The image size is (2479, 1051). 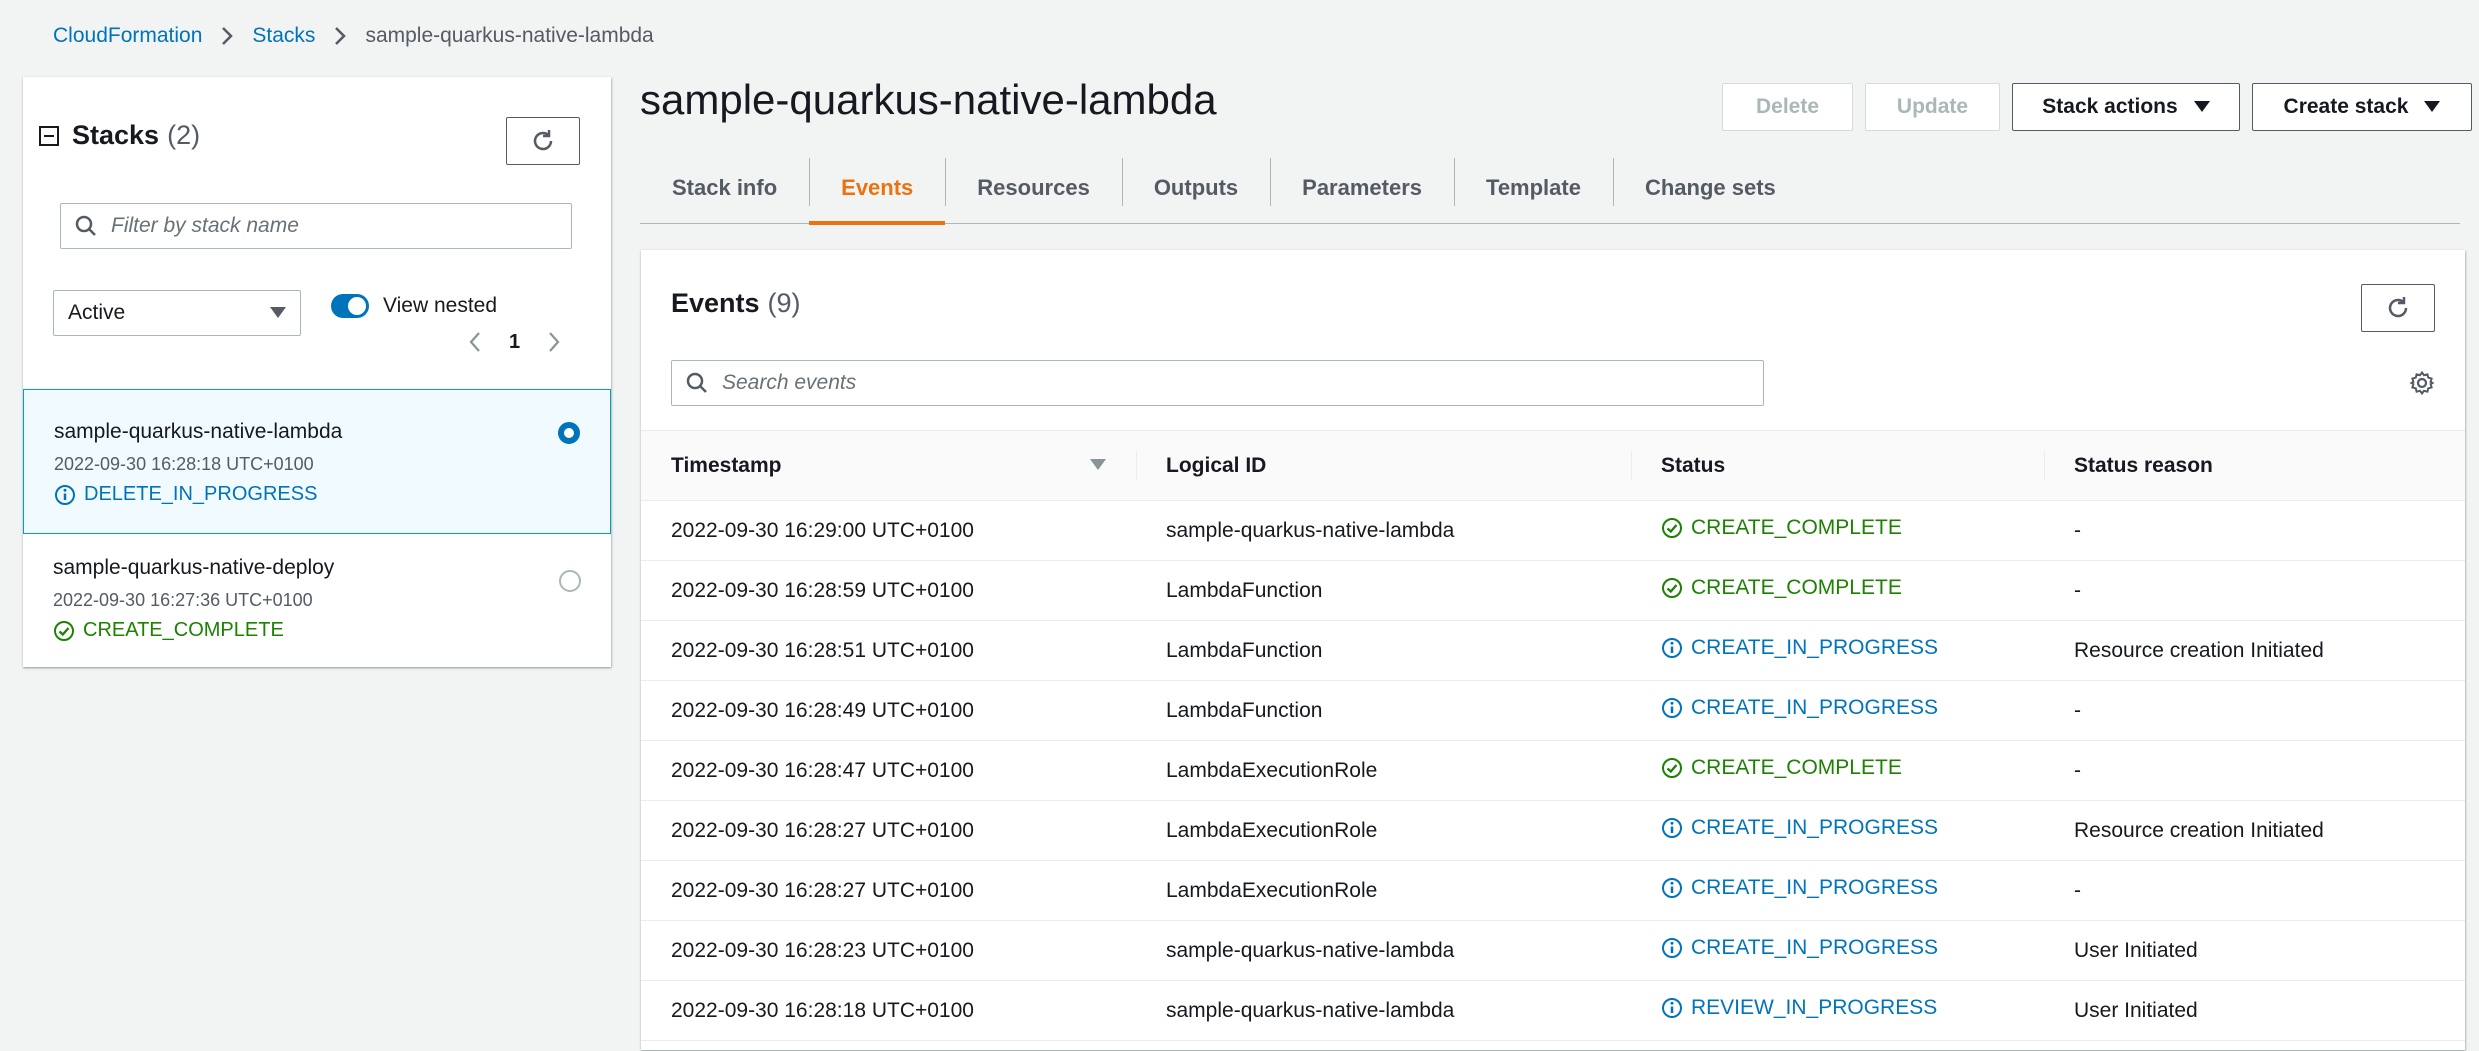 What do you see at coordinates (784, 303) in the screenshot?
I see `events-count: (9)` at bounding box center [784, 303].